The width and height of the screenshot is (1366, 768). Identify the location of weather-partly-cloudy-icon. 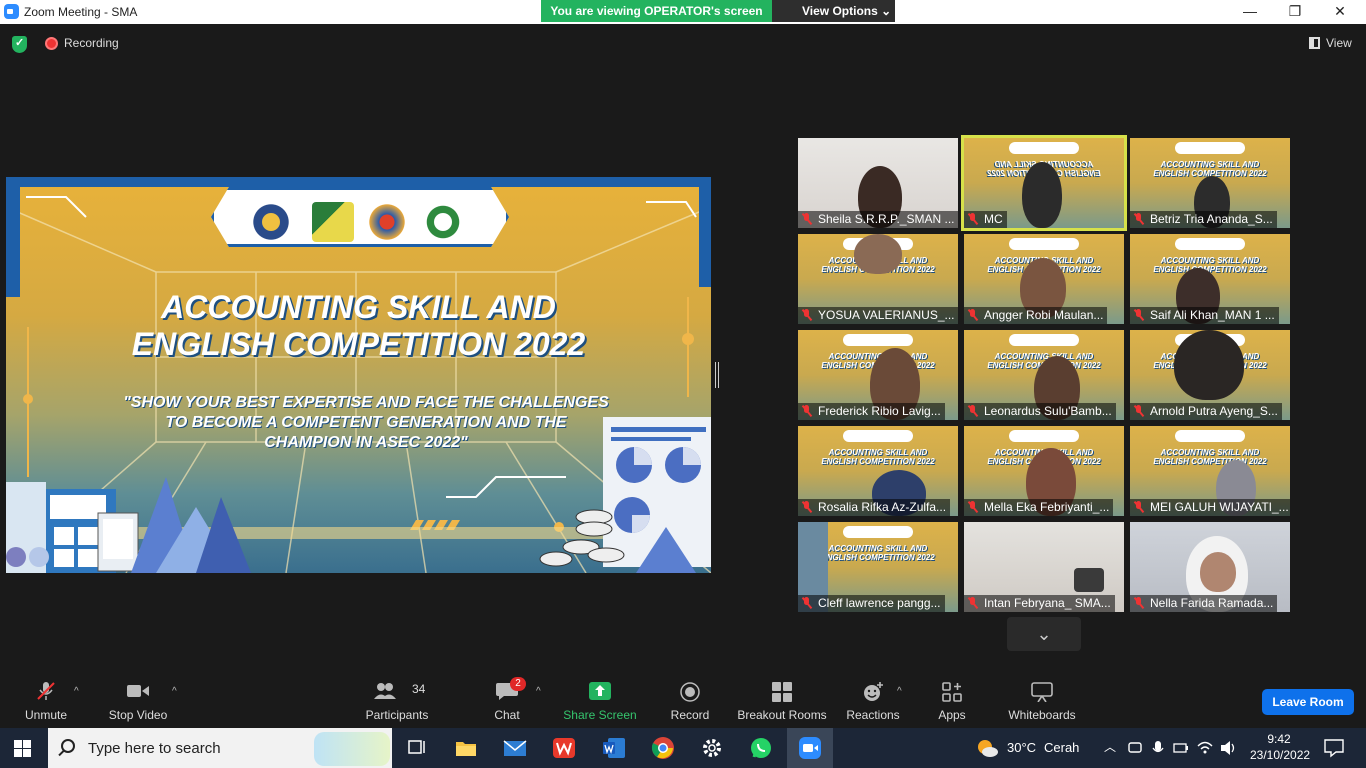
(987, 748).